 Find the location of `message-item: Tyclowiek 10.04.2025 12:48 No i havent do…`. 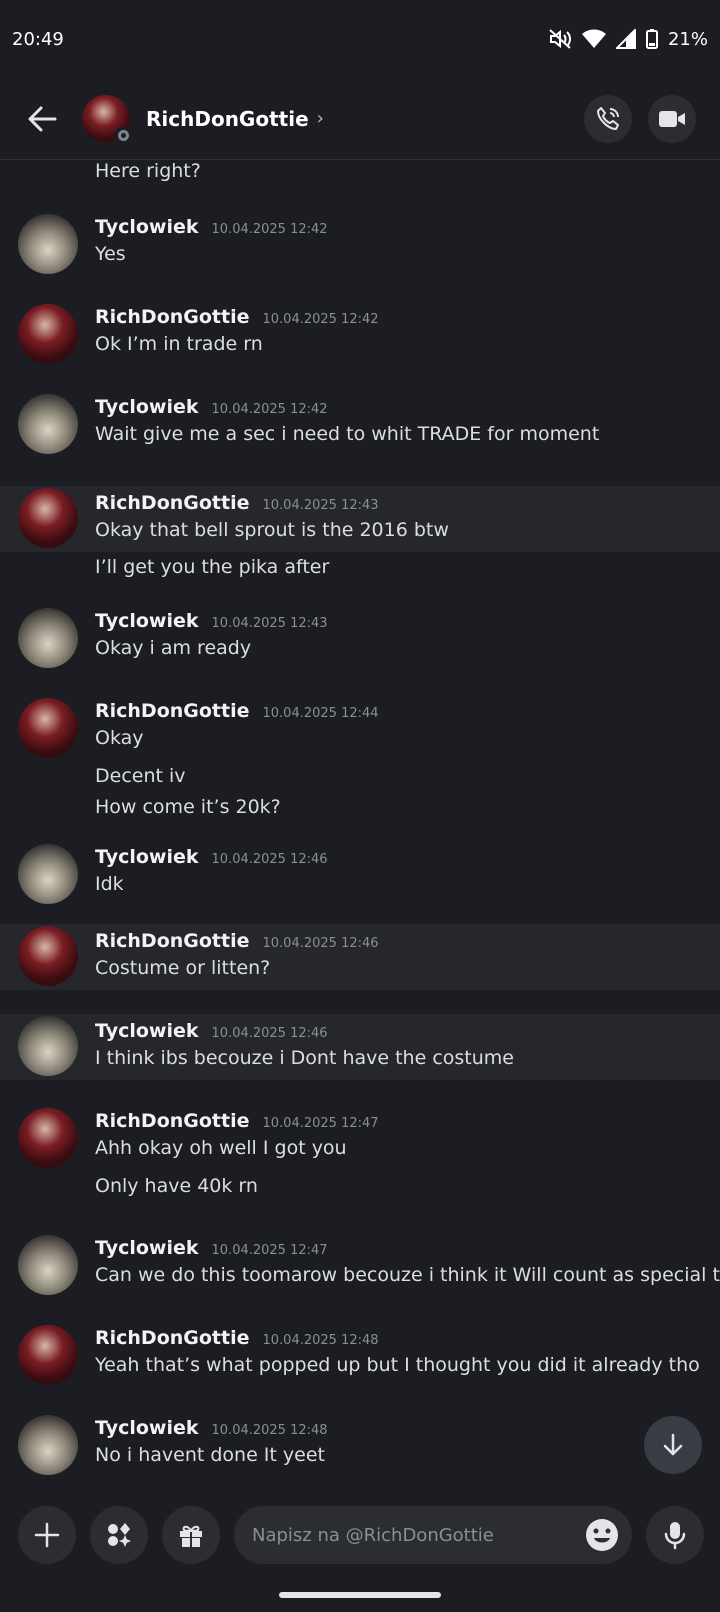

message-item: Tyclowiek 10.04.2025 12:48 No i havent do… is located at coordinates (360, 1450).